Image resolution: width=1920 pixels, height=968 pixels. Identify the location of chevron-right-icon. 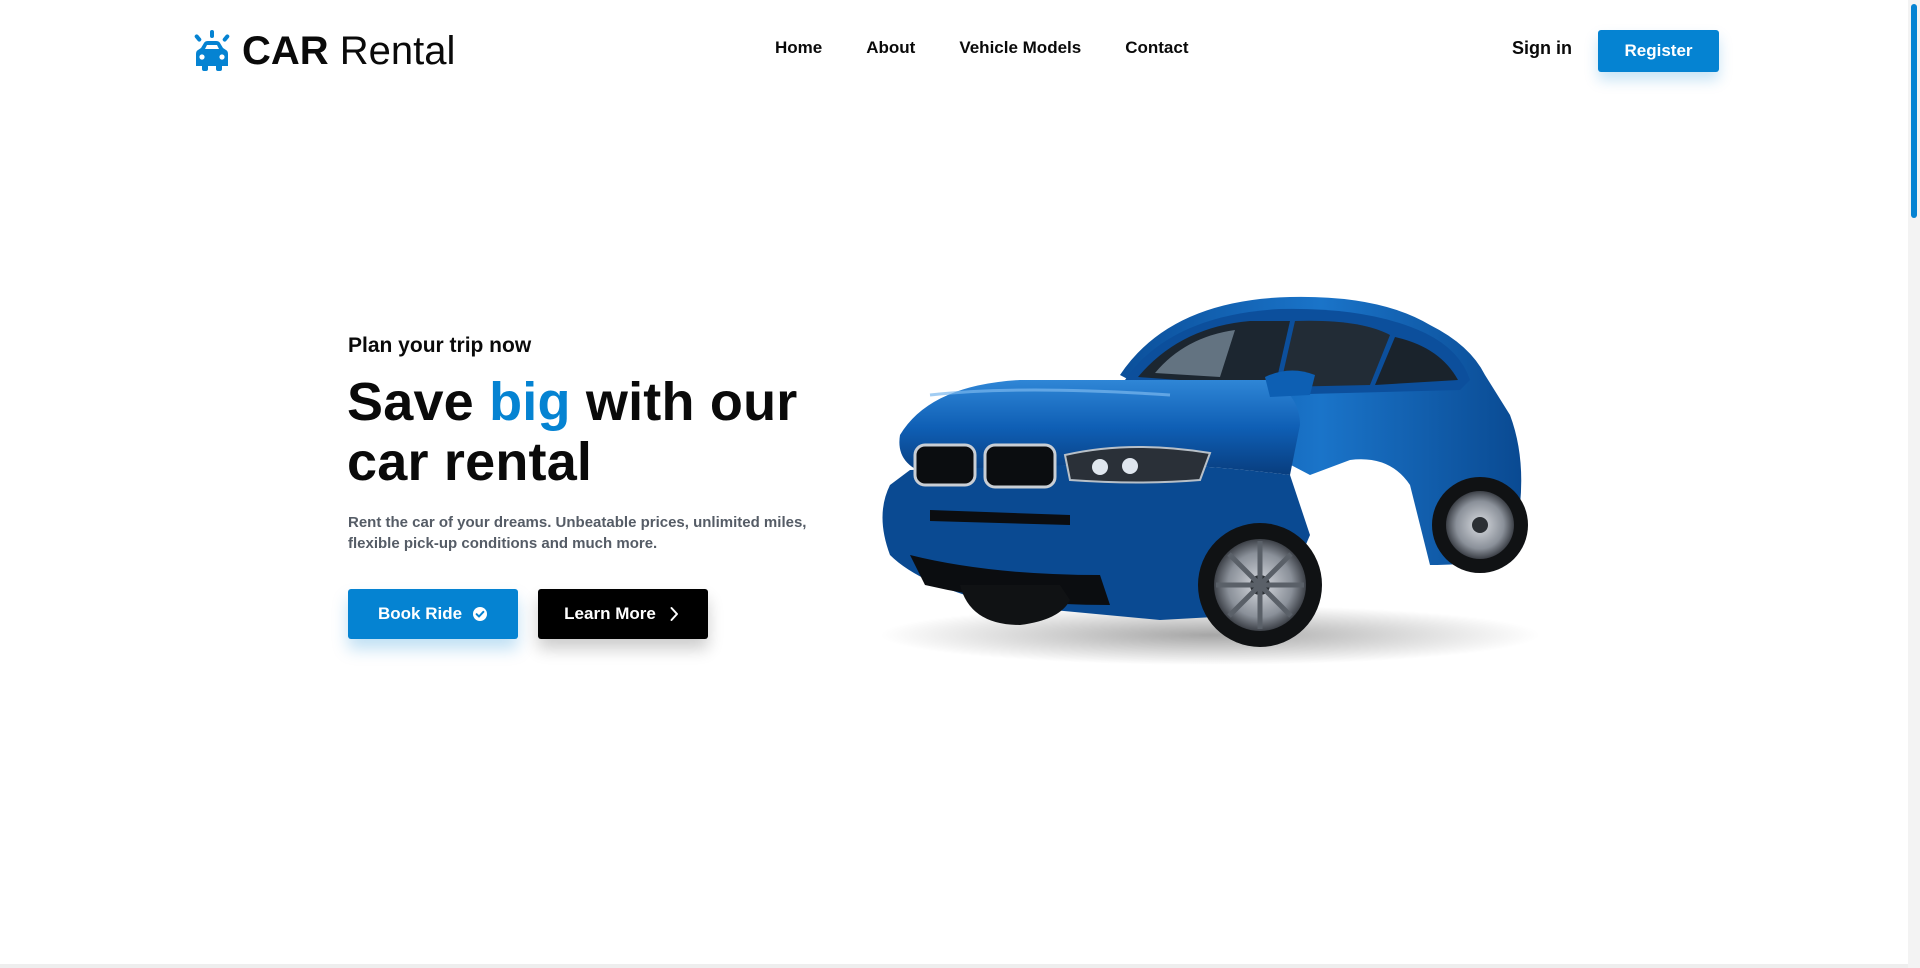
(674, 614).